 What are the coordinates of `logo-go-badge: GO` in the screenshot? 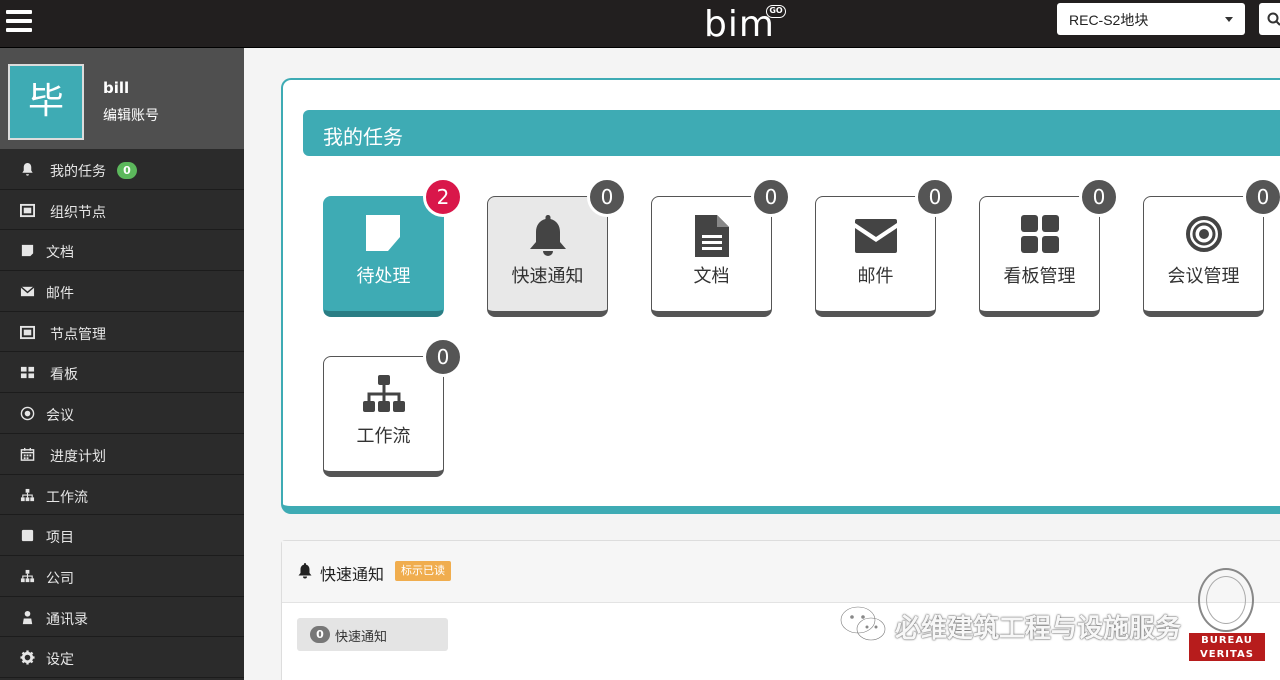 It's located at (776, 11).